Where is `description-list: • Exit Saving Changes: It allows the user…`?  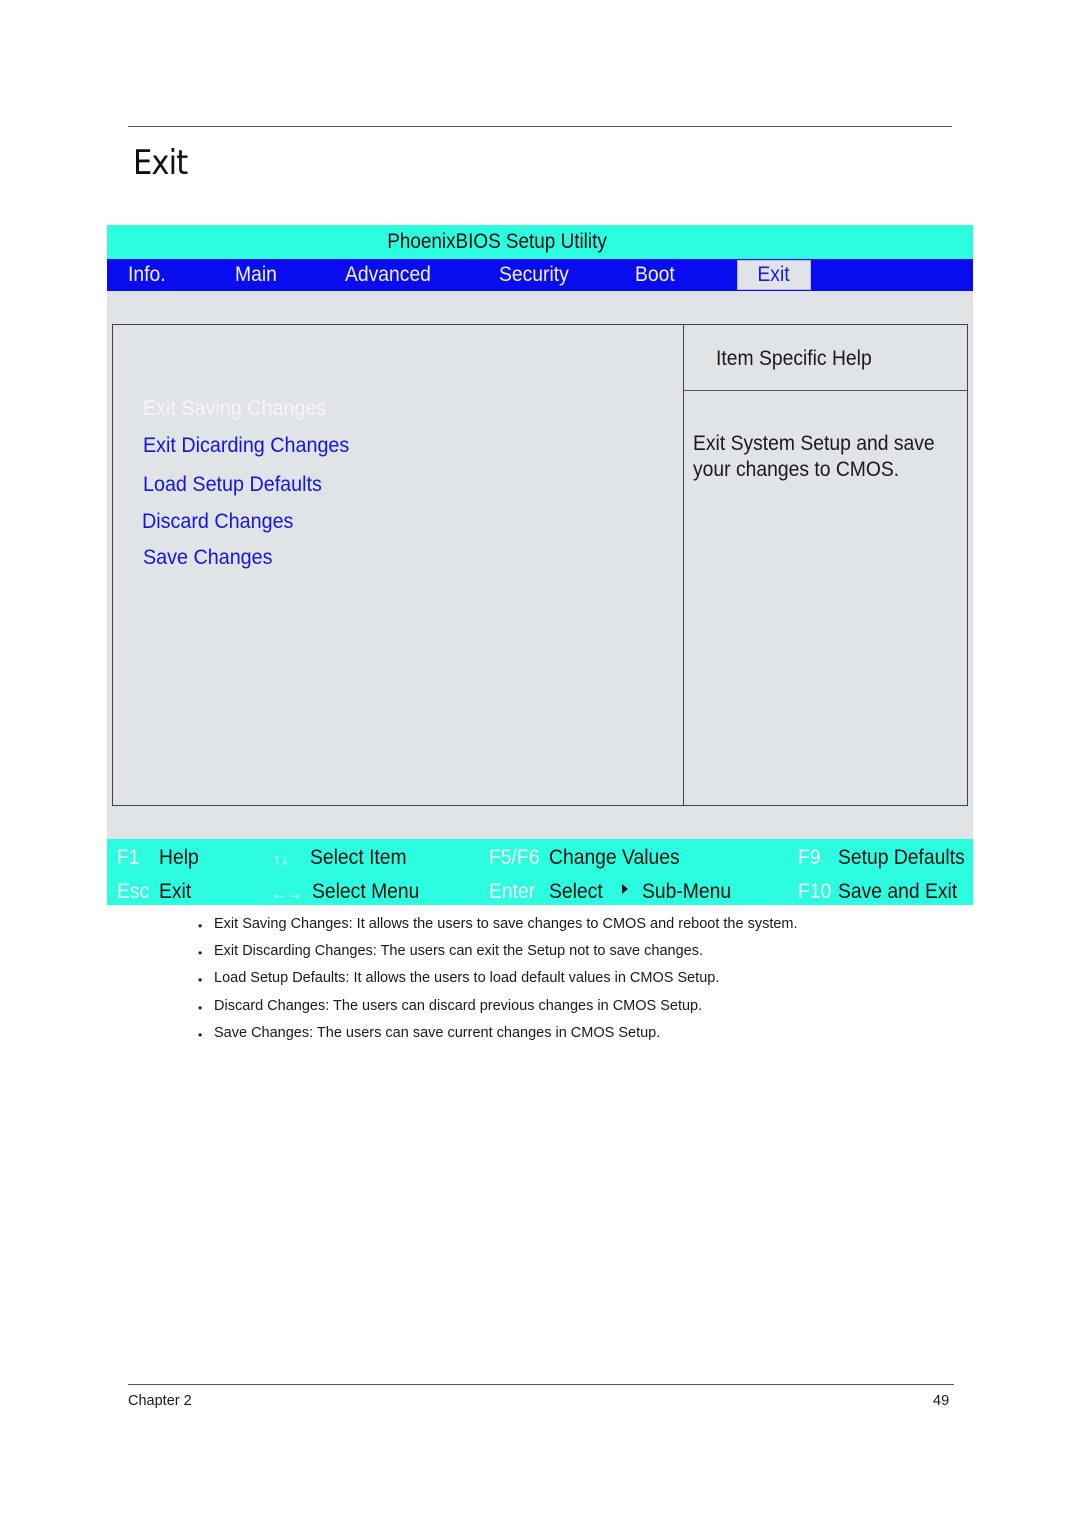 description-list: • Exit Saving Changes: It allows the user… is located at coordinates (498, 984).